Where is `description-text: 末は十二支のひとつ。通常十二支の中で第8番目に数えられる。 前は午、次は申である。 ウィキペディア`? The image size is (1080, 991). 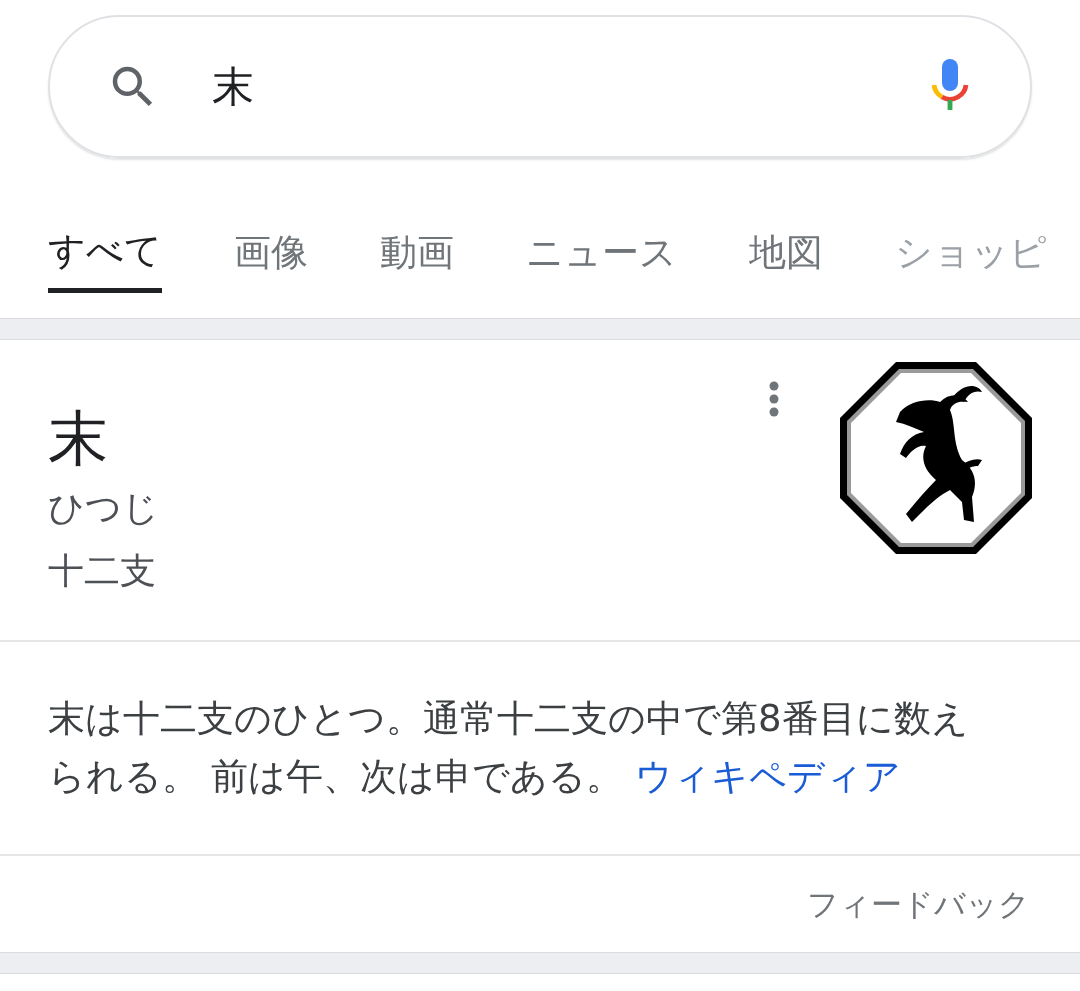 description-text: 末は十二支のひとつ。通常十二支の中で第8番目に数えられる。 前は午、次は申である。 ウィキペディア is located at coordinates (509, 748).